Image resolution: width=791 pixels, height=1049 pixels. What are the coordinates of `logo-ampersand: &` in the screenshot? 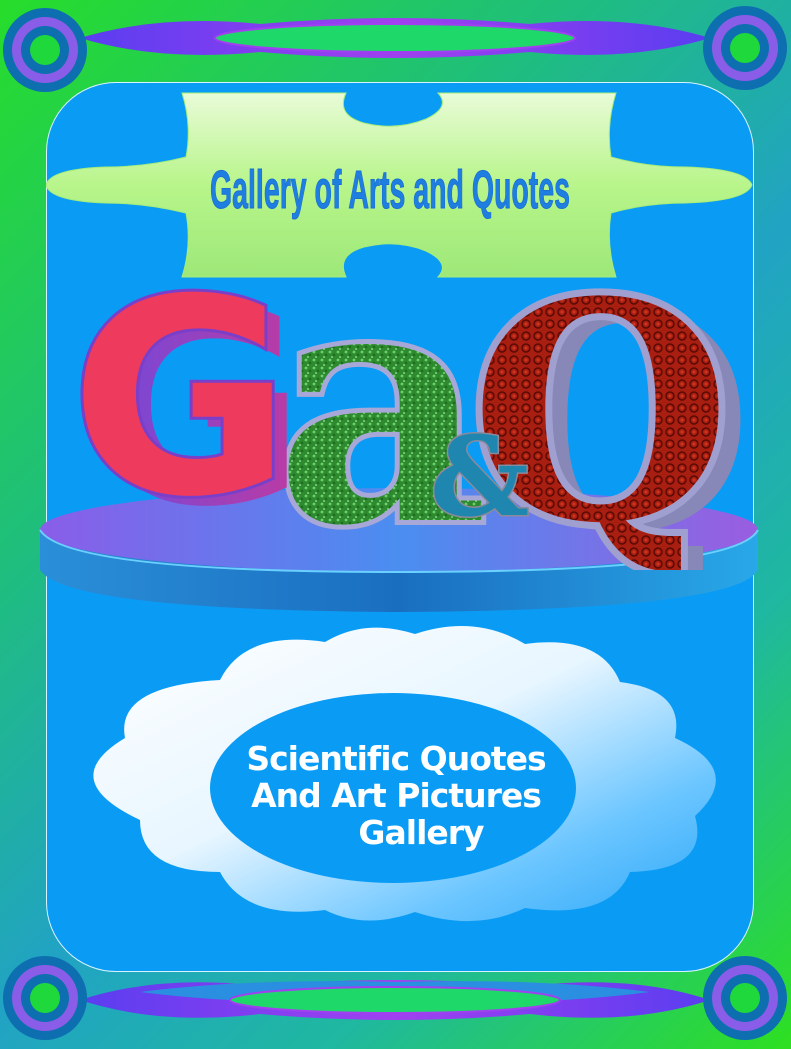 It's located at (479, 476).